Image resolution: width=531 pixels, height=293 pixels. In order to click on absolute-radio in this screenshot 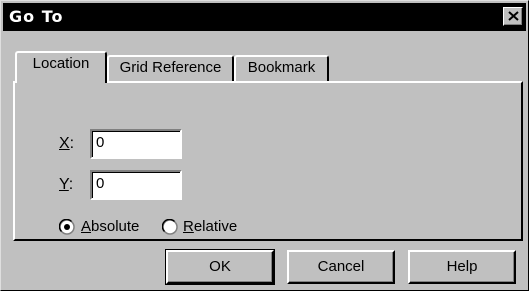, I will do `click(66, 226)`.